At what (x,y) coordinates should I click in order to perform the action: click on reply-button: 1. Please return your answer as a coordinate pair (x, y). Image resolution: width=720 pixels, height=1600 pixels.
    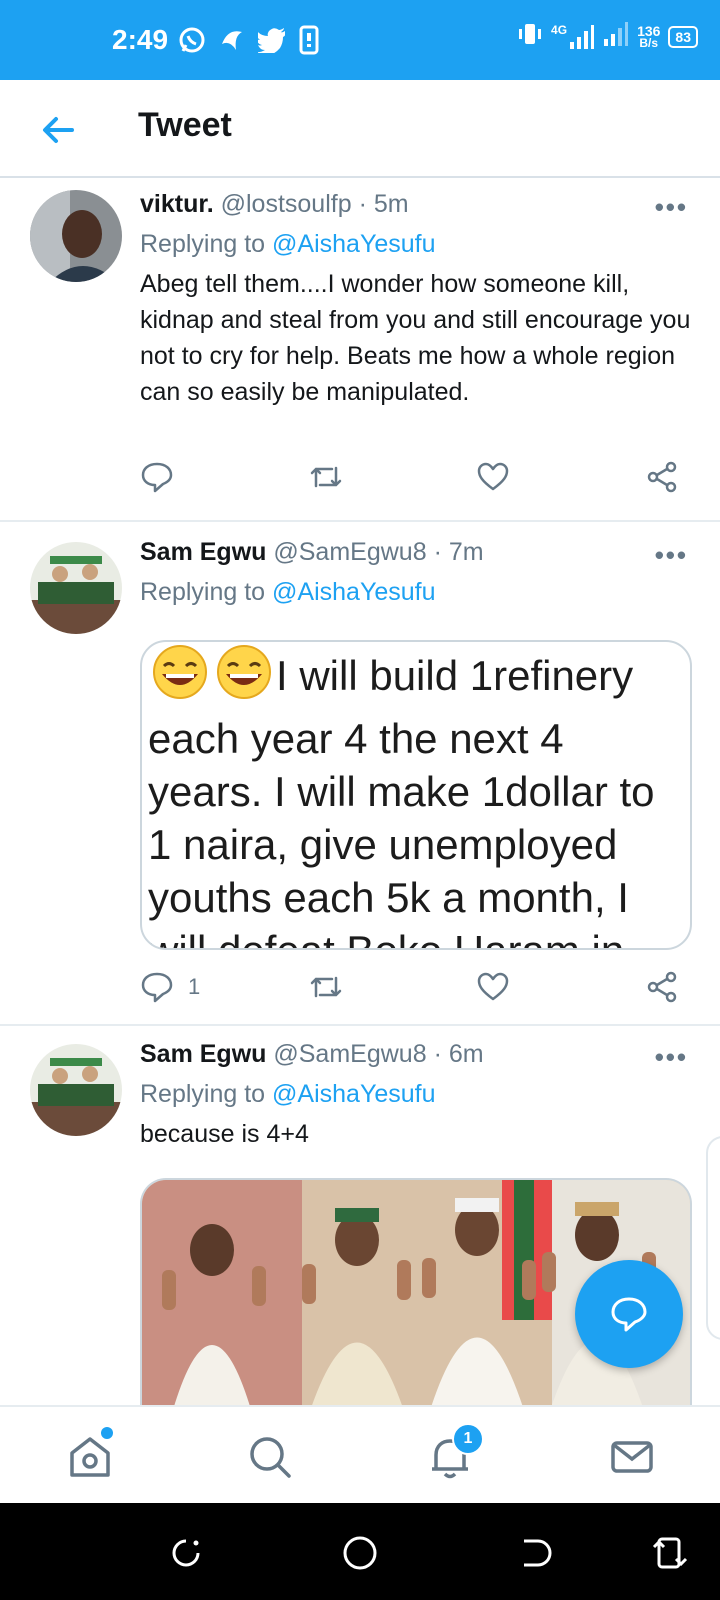
    Looking at the image, I should click on (170, 987).